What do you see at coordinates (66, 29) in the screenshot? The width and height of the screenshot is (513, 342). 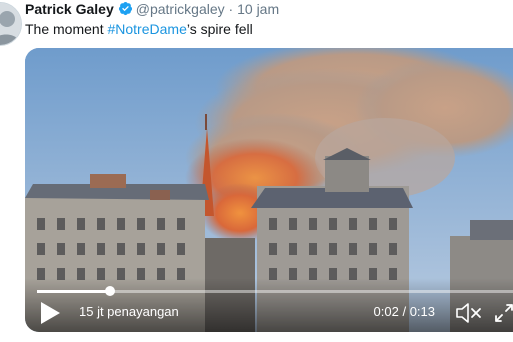 I see `tweet-text-start: The moment` at bounding box center [66, 29].